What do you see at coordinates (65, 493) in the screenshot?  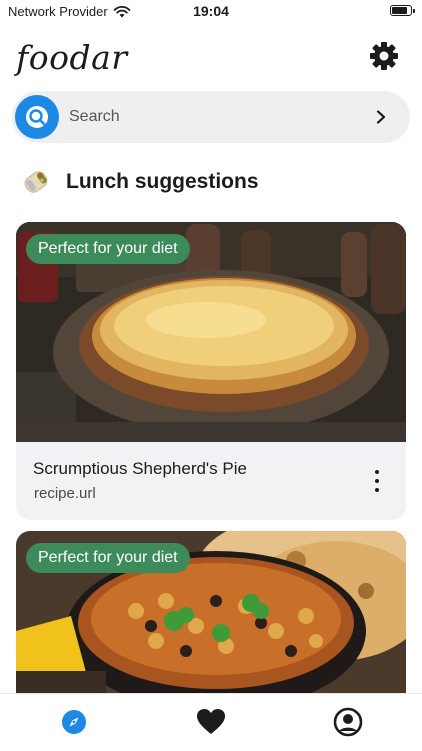 I see `recipe-url: recipe.url` at bounding box center [65, 493].